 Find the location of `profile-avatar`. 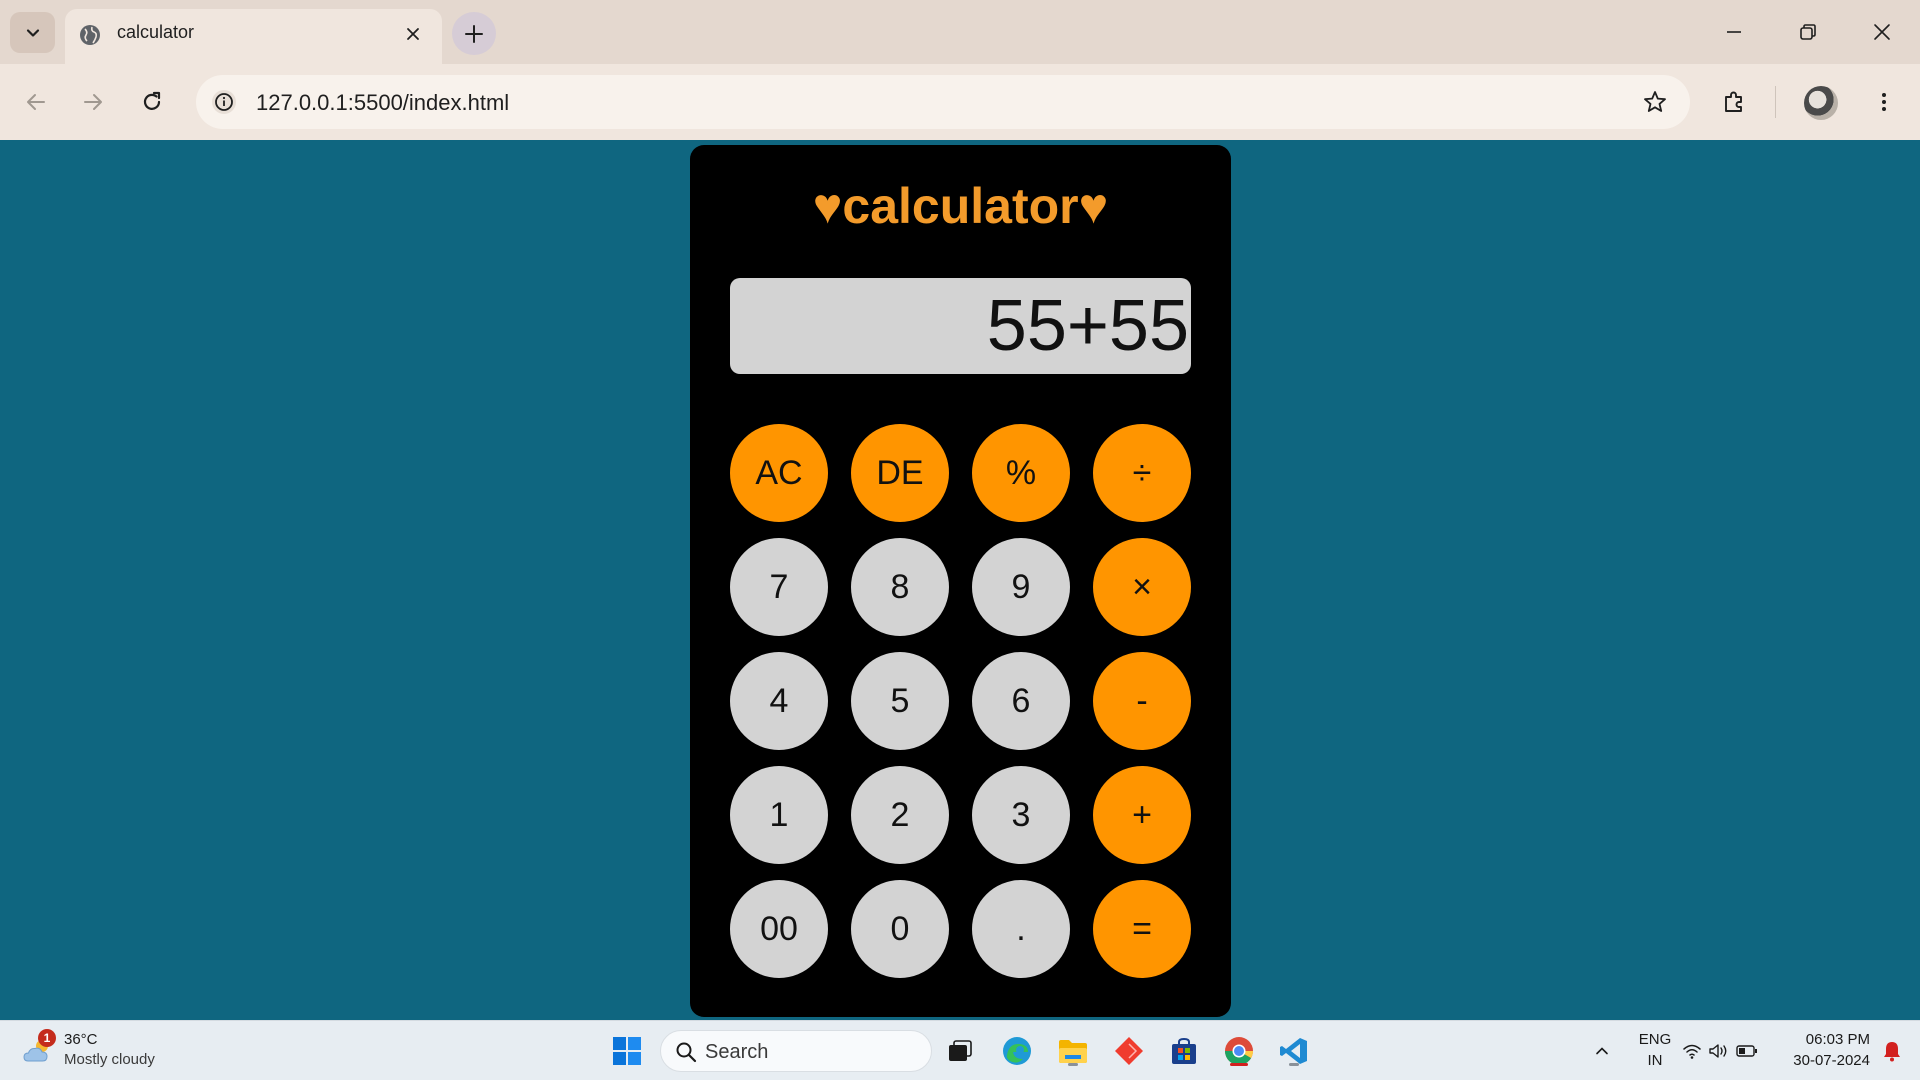

profile-avatar is located at coordinates (1821, 103).